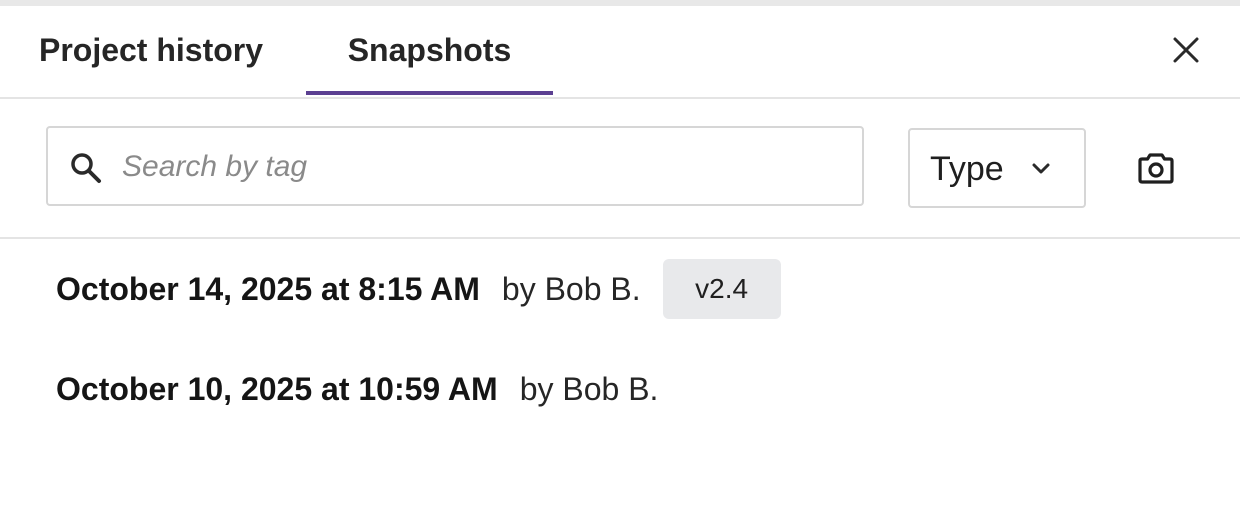  I want to click on tab-snapshots: Snapshots, so click(429, 50).